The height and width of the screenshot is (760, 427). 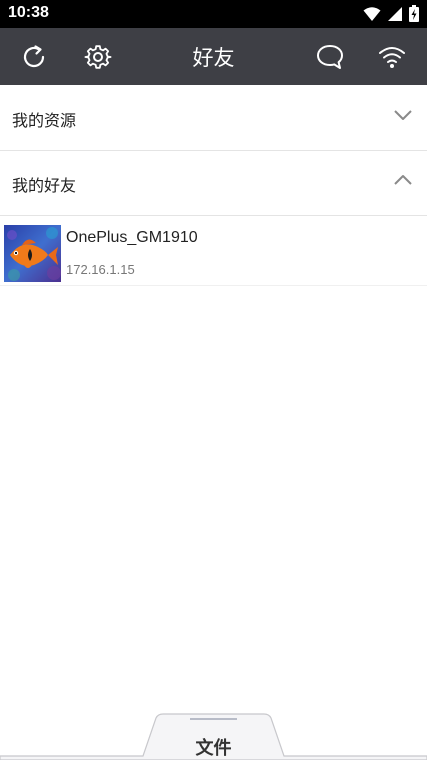 What do you see at coordinates (28, 12) in the screenshot?
I see `status-time: 10:38` at bounding box center [28, 12].